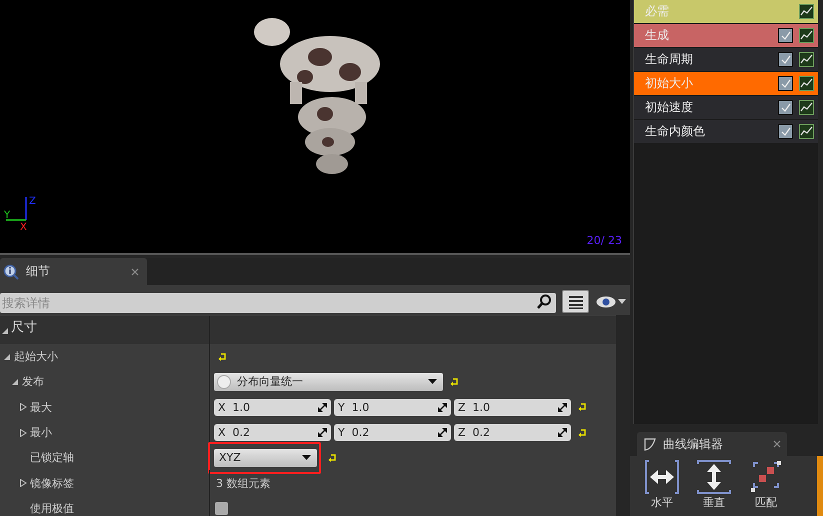 This screenshot has height=516, width=823. Describe the element at coordinates (308, 330) in the screenshot. I see `category-header: 尺寸` at that location.